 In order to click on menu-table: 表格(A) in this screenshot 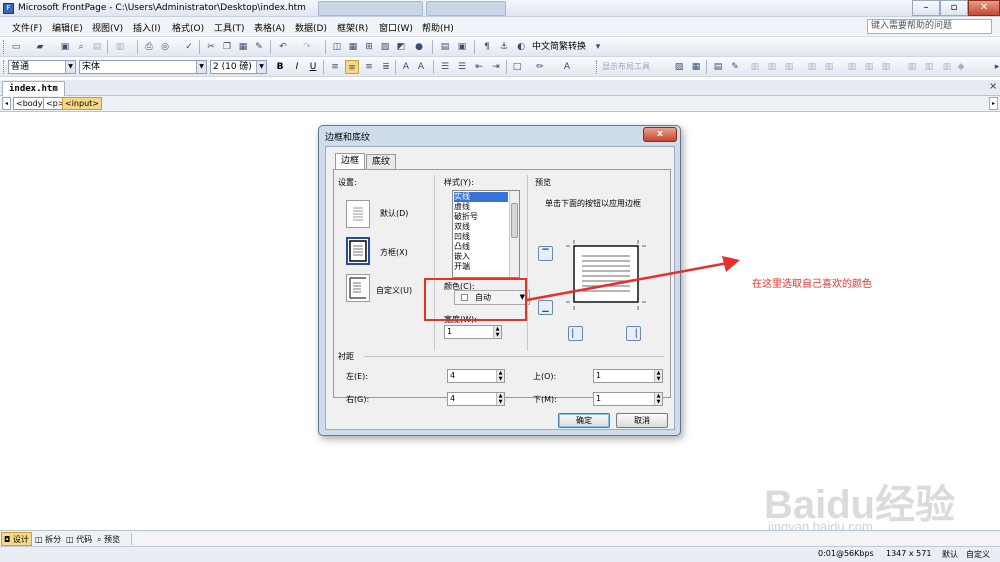, I will do `click(269, 27)`.